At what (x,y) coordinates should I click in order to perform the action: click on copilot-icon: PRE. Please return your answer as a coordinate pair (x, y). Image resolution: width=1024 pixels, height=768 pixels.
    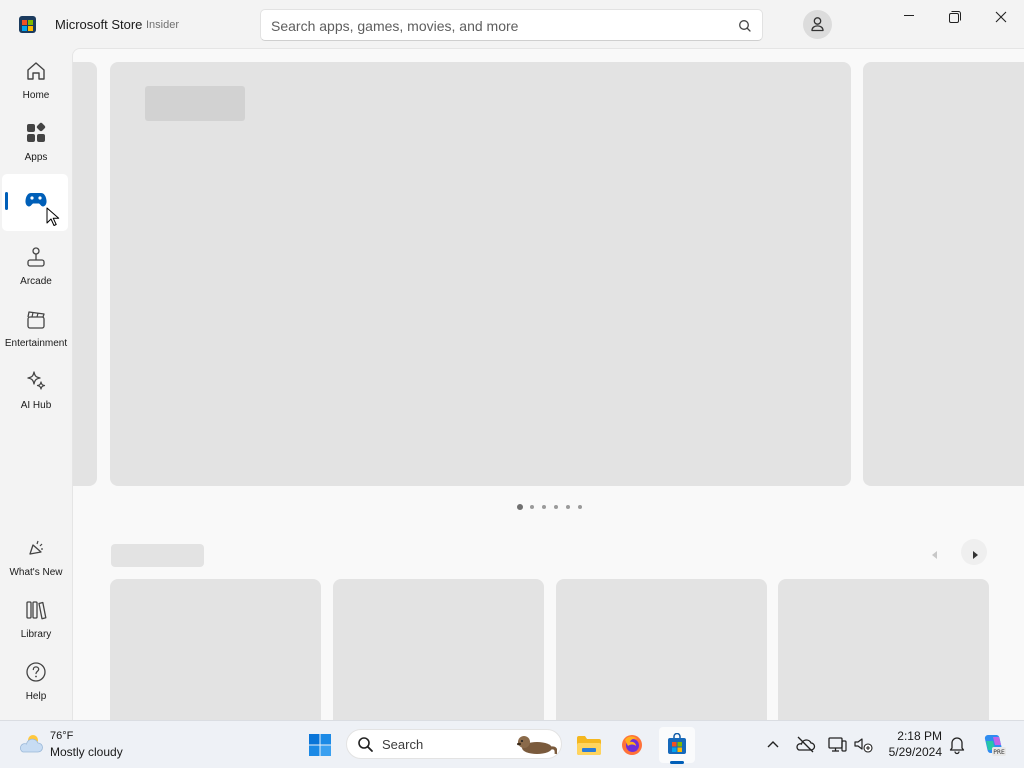
    Looking at the image, I should click on (993, 745).